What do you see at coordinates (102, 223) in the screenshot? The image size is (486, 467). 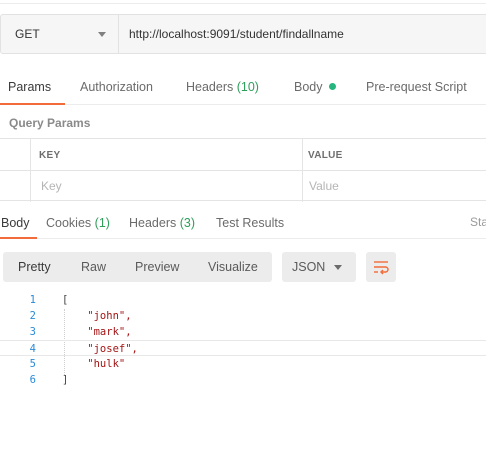 I see `tab-cookies-count: (1)` at bounding box center [102, 223].